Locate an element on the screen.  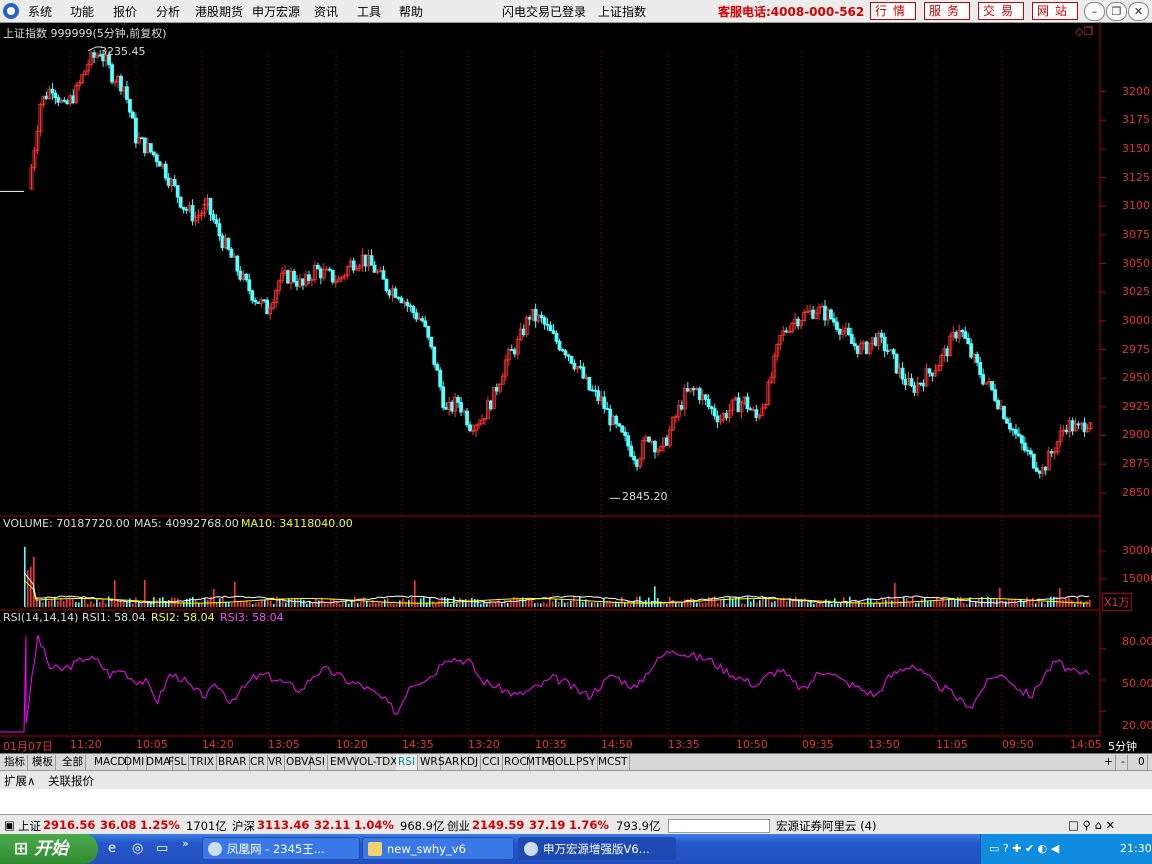
menu-help: 帮助 is located at coordinates (411, 11).